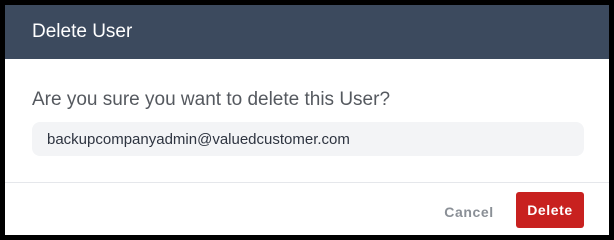 The width and height of the screenshot is (614, 240). What do you see at coordinates (82, 31) in the screenshot?
I see `dialog-title: Delete User` at bounding box center [82, 31].